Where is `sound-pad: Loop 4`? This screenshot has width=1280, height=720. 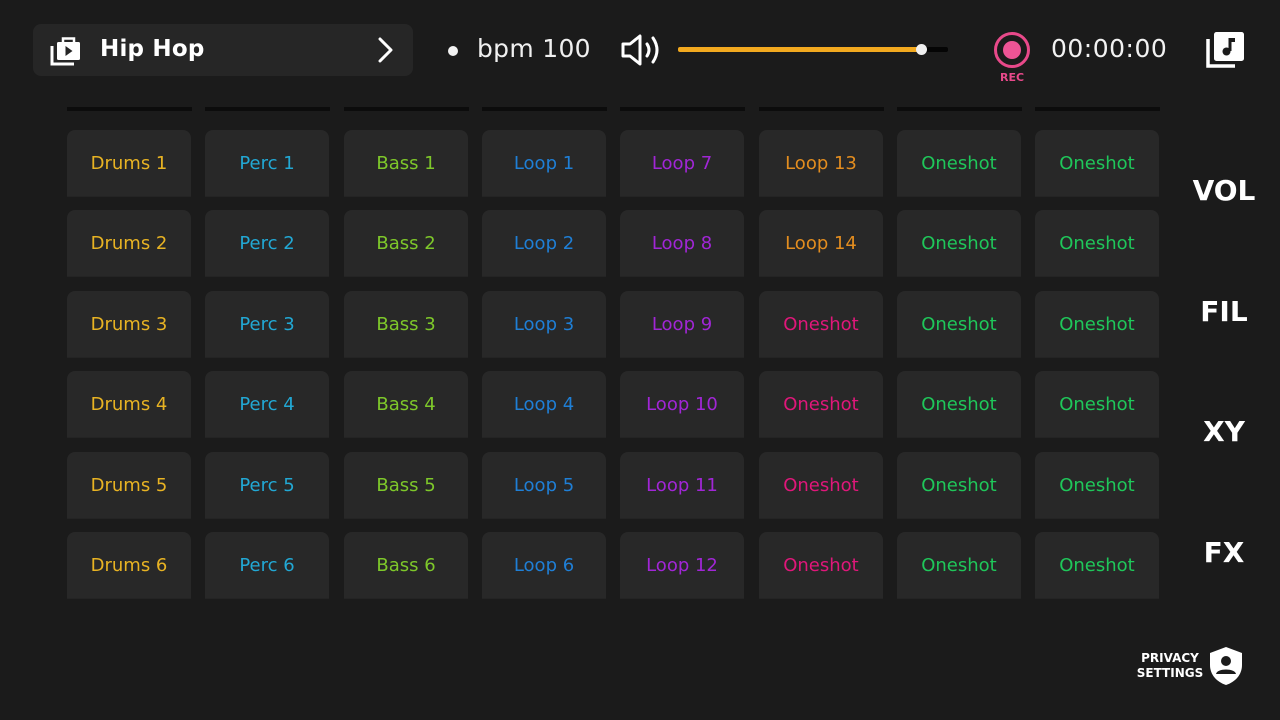 sound-pad: Loop 4 is located at coordinates (544, 404).